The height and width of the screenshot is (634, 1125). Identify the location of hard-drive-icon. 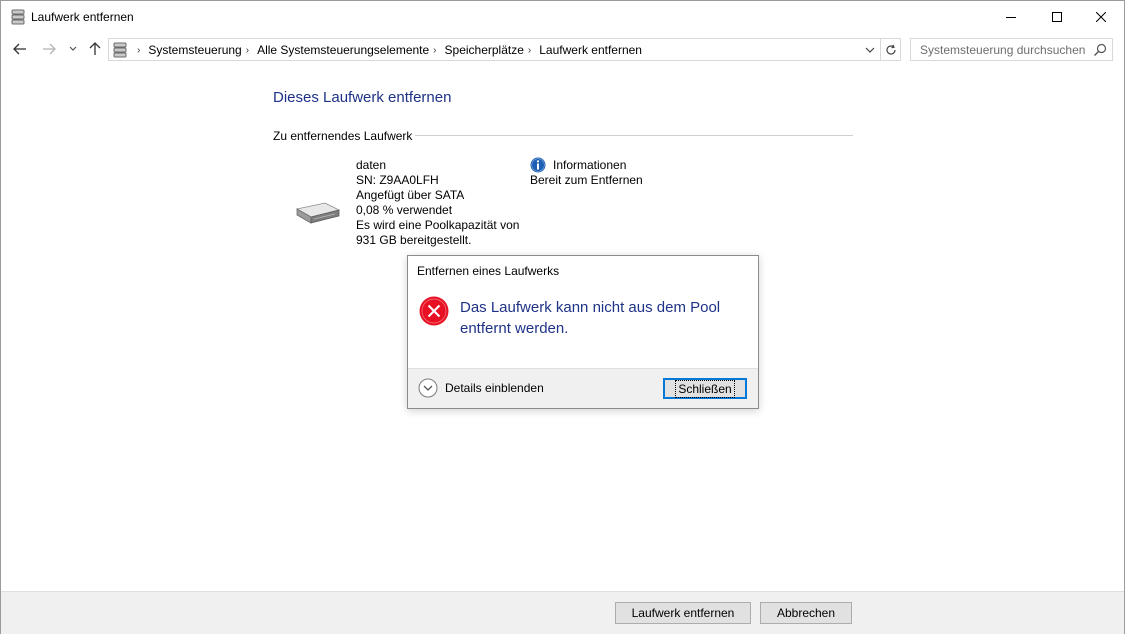
(318, 213).